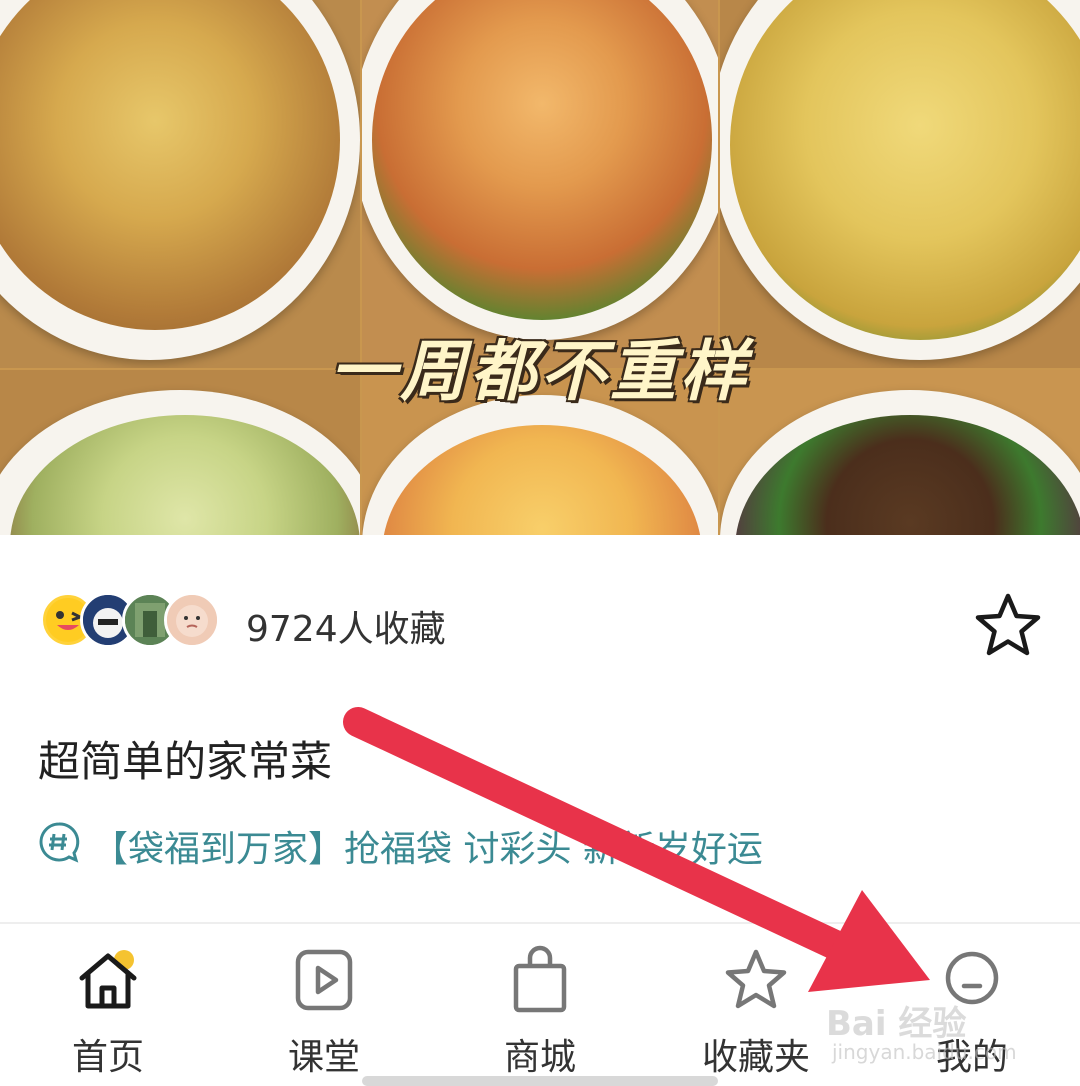 This screenshot has width=1080, height=1086. What do you see at coordinates (324, 980) in the screenshot?
I see `play-icon` at bounding box center [324, 980].